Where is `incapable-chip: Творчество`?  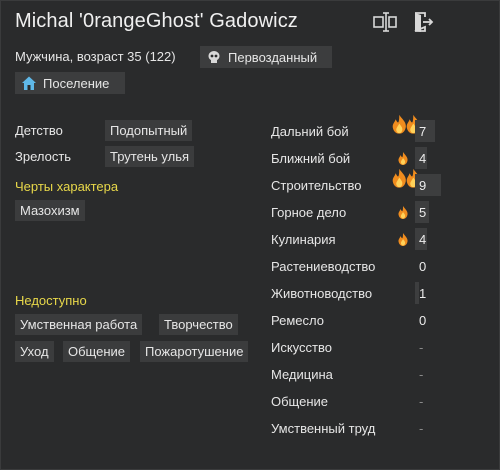
incapable-chip: Творчество is located at coordinates (198, 324).